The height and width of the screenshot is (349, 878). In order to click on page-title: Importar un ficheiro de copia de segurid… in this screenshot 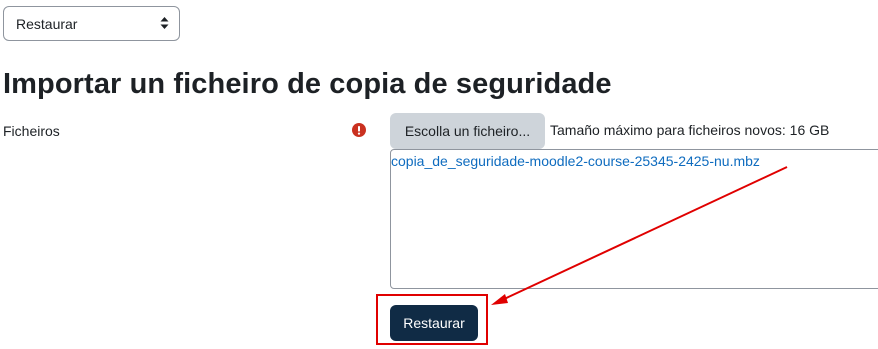, I will do `click(307, 84)`.